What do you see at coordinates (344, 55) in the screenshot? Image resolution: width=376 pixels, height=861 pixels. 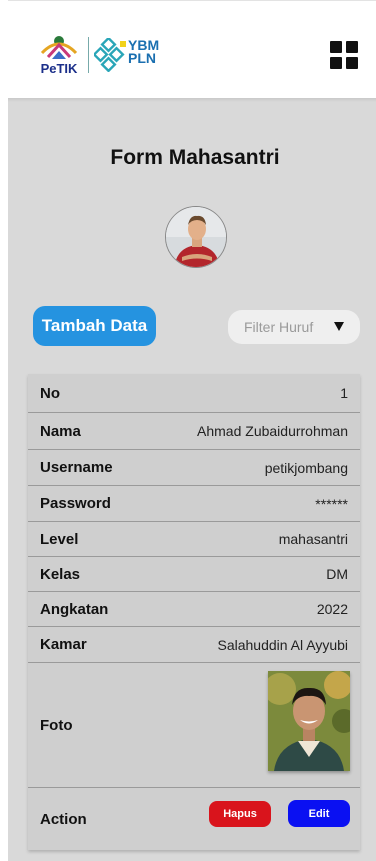 I see `grid-menu-icon` at bounding box center [344, 55].